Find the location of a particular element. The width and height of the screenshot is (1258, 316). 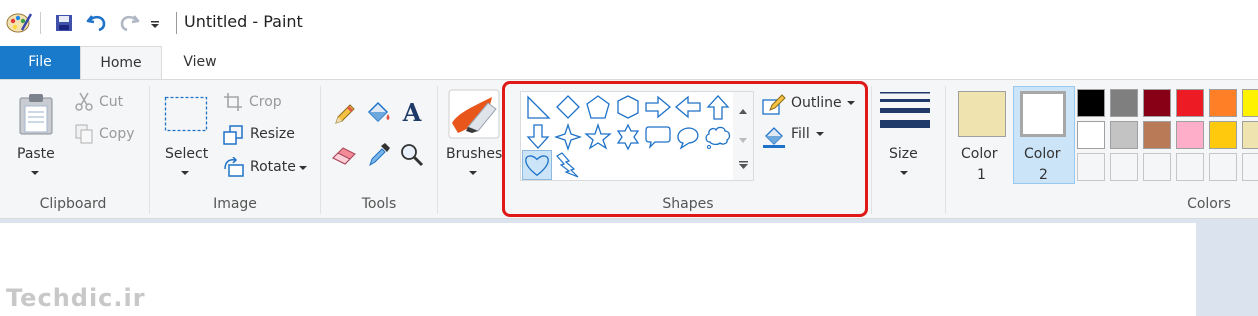

color-picker-icon is located at coordinates (379, 157).